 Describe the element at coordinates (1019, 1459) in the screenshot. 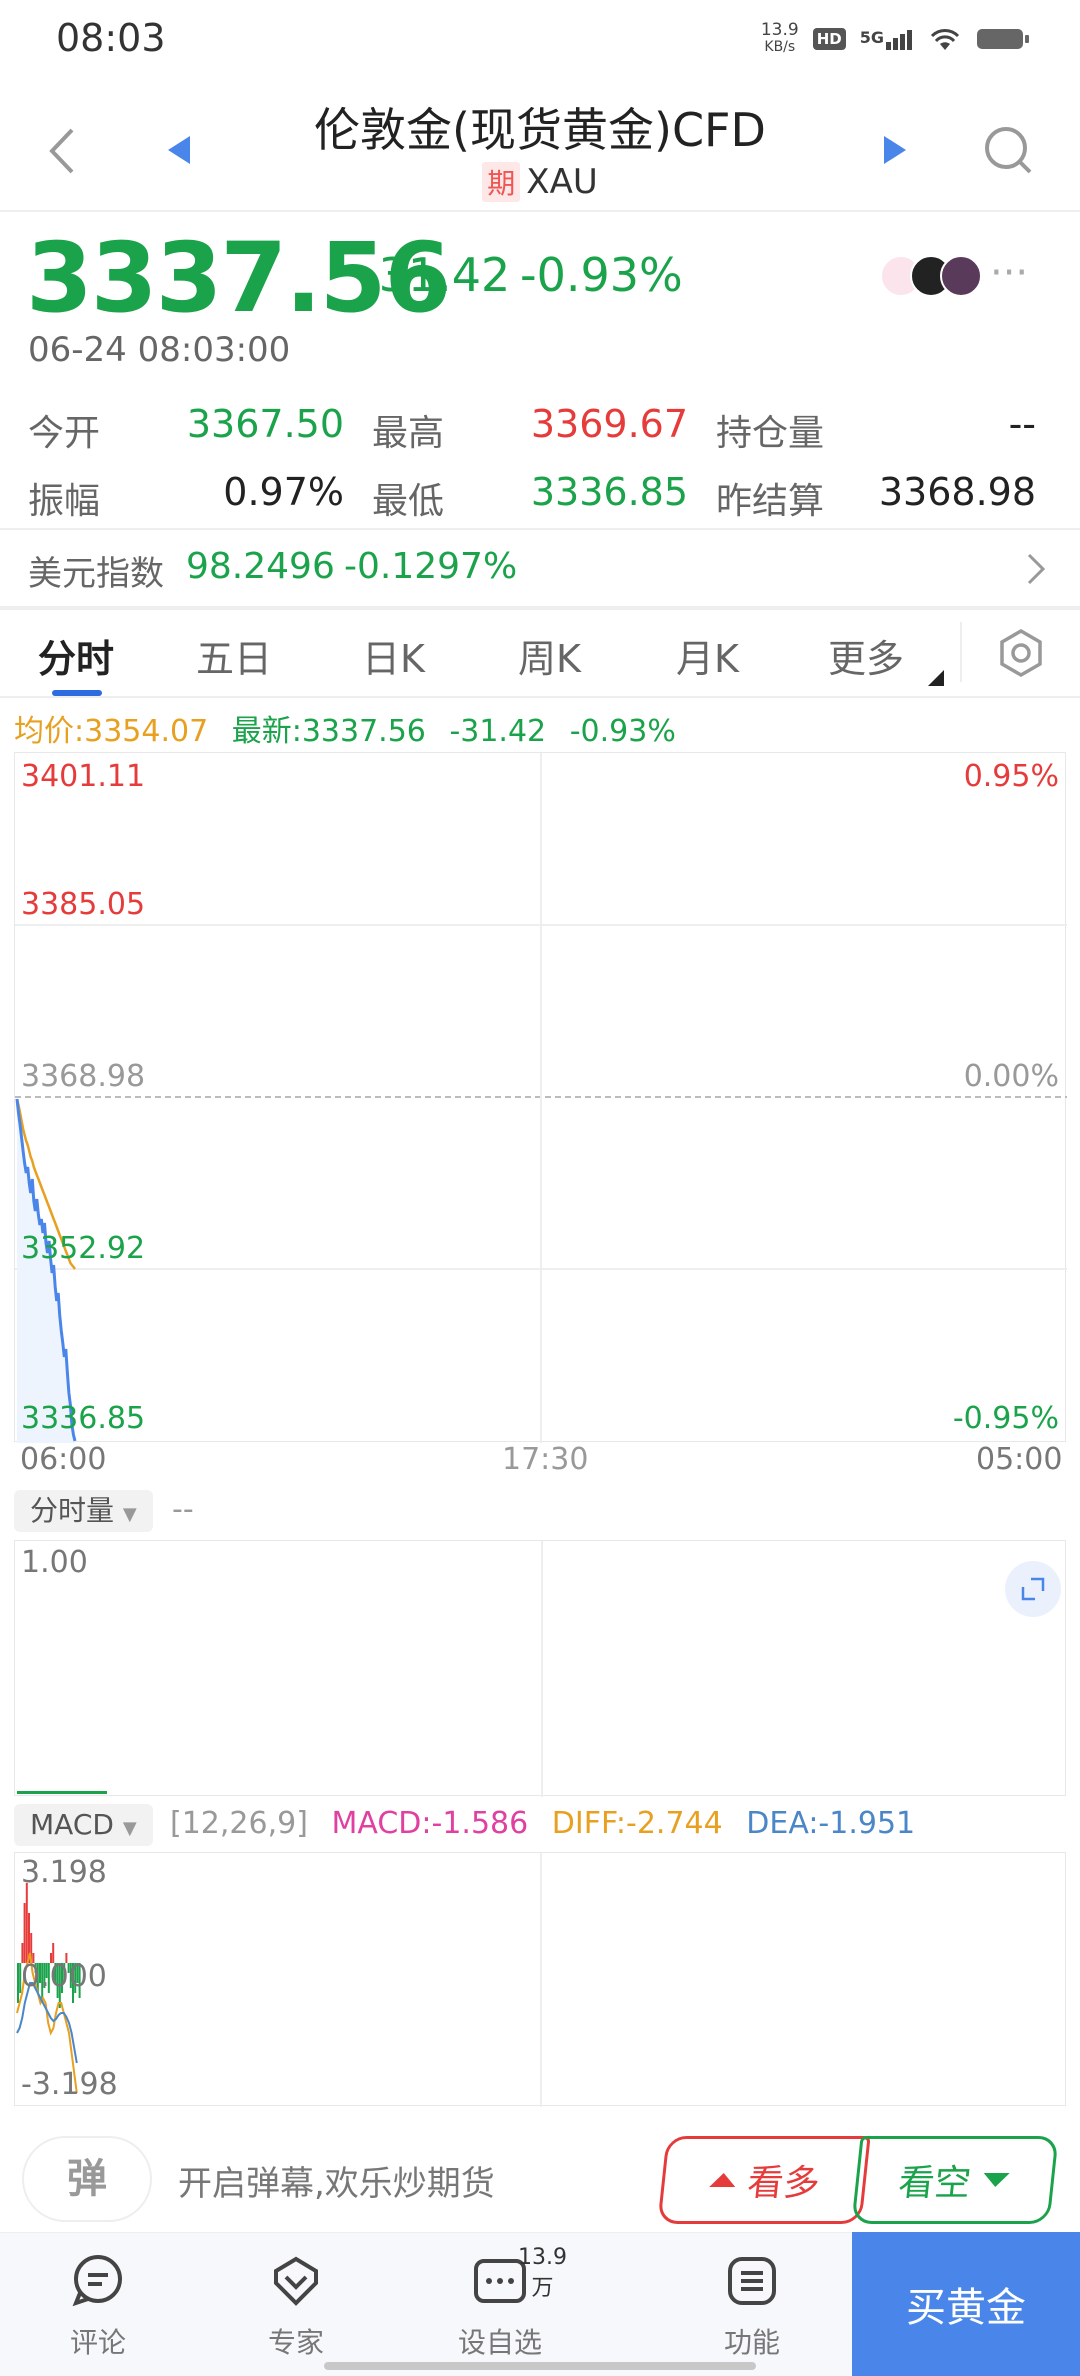

I see `x-label-end: 05:00` at that location.